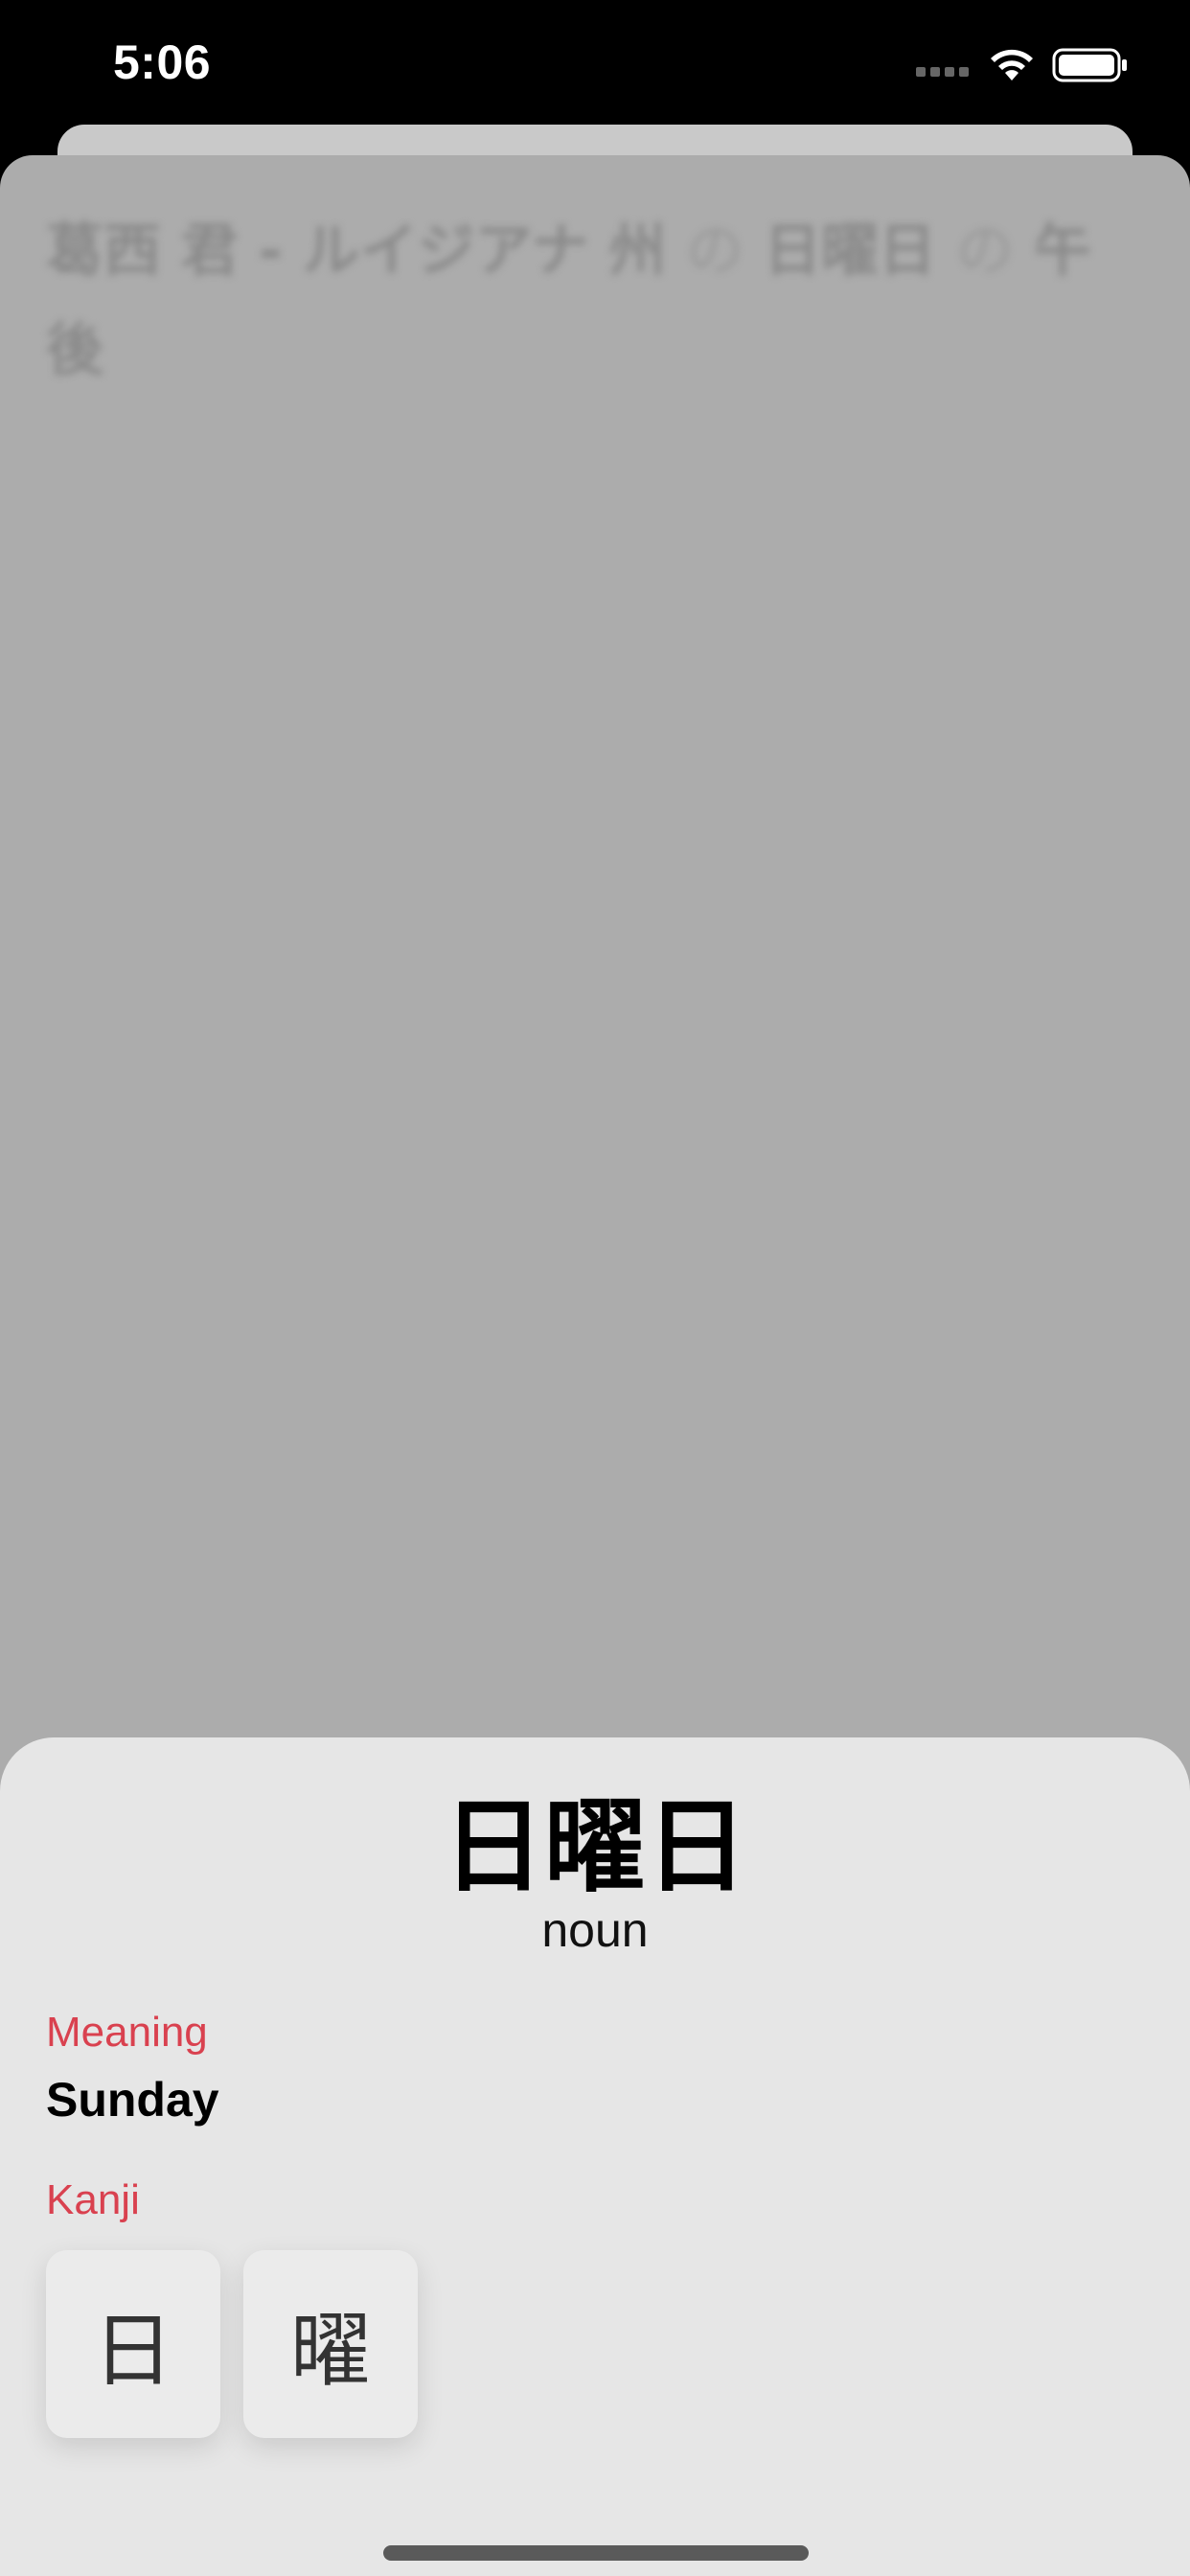  What do you see at coordinates (210, 251) in the screenshot?
I see `sentence-word: 君` at bounding box center [210, 251].